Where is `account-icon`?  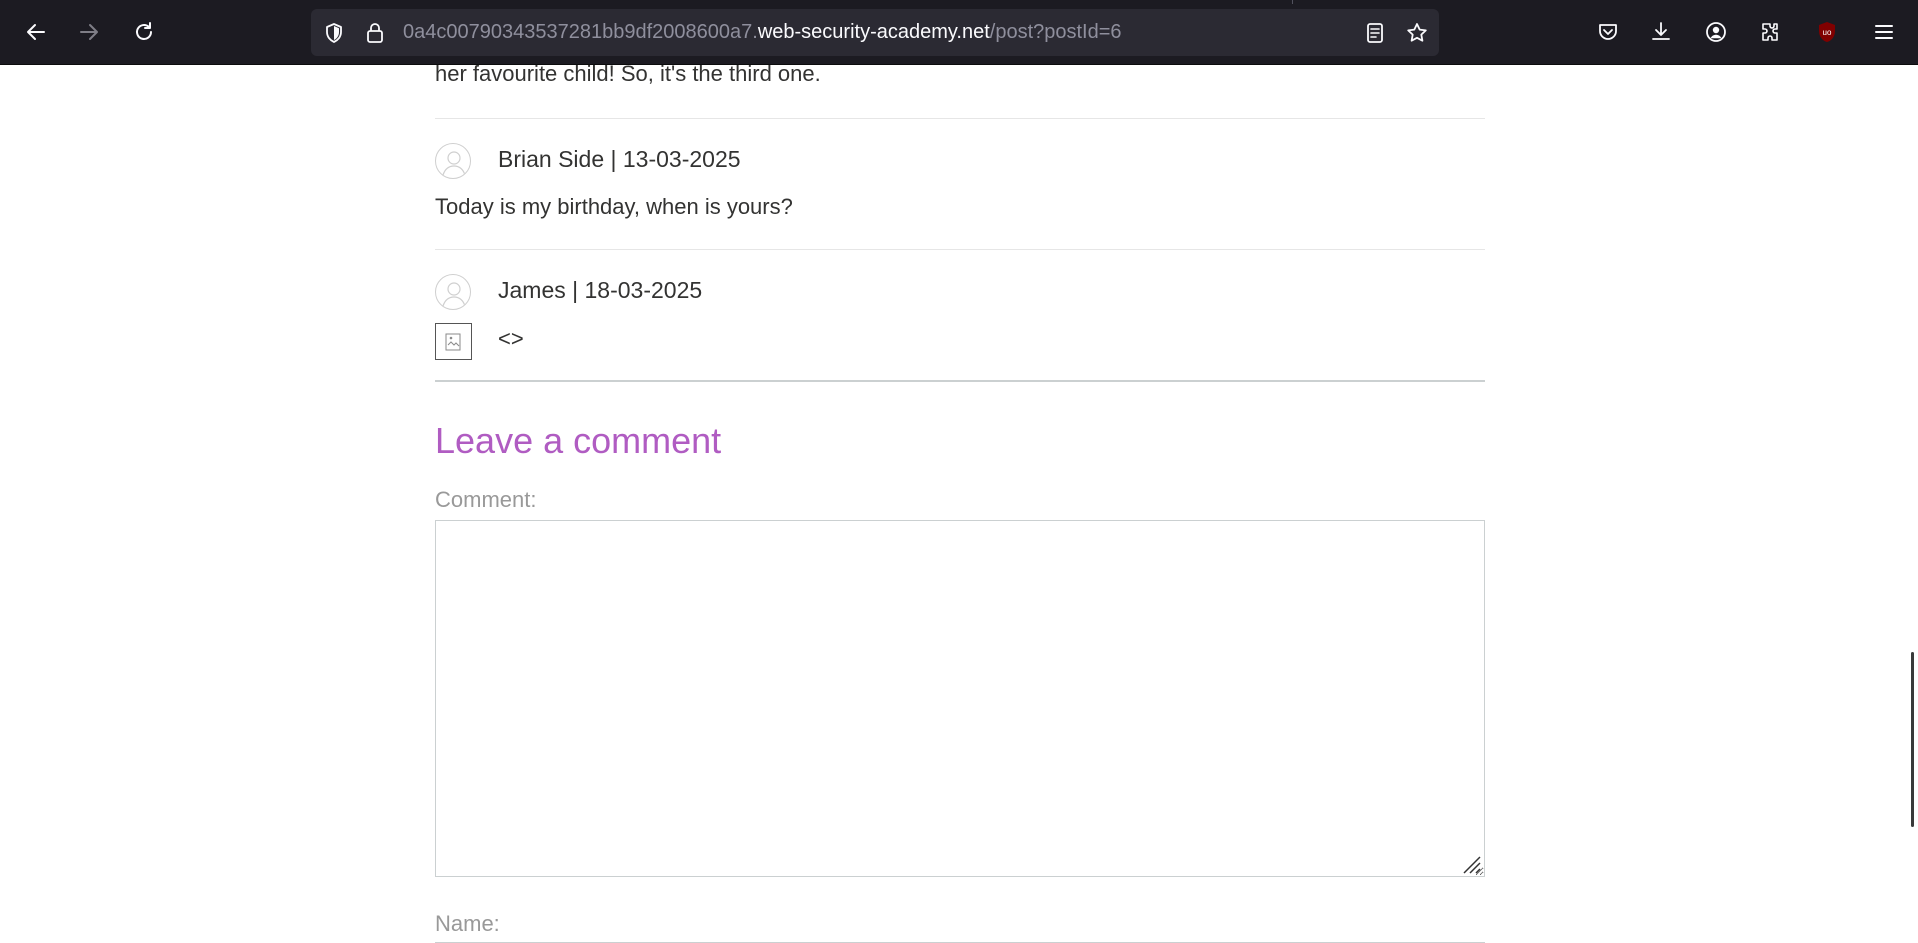 account-icon is located at coordinates (1716, 32).